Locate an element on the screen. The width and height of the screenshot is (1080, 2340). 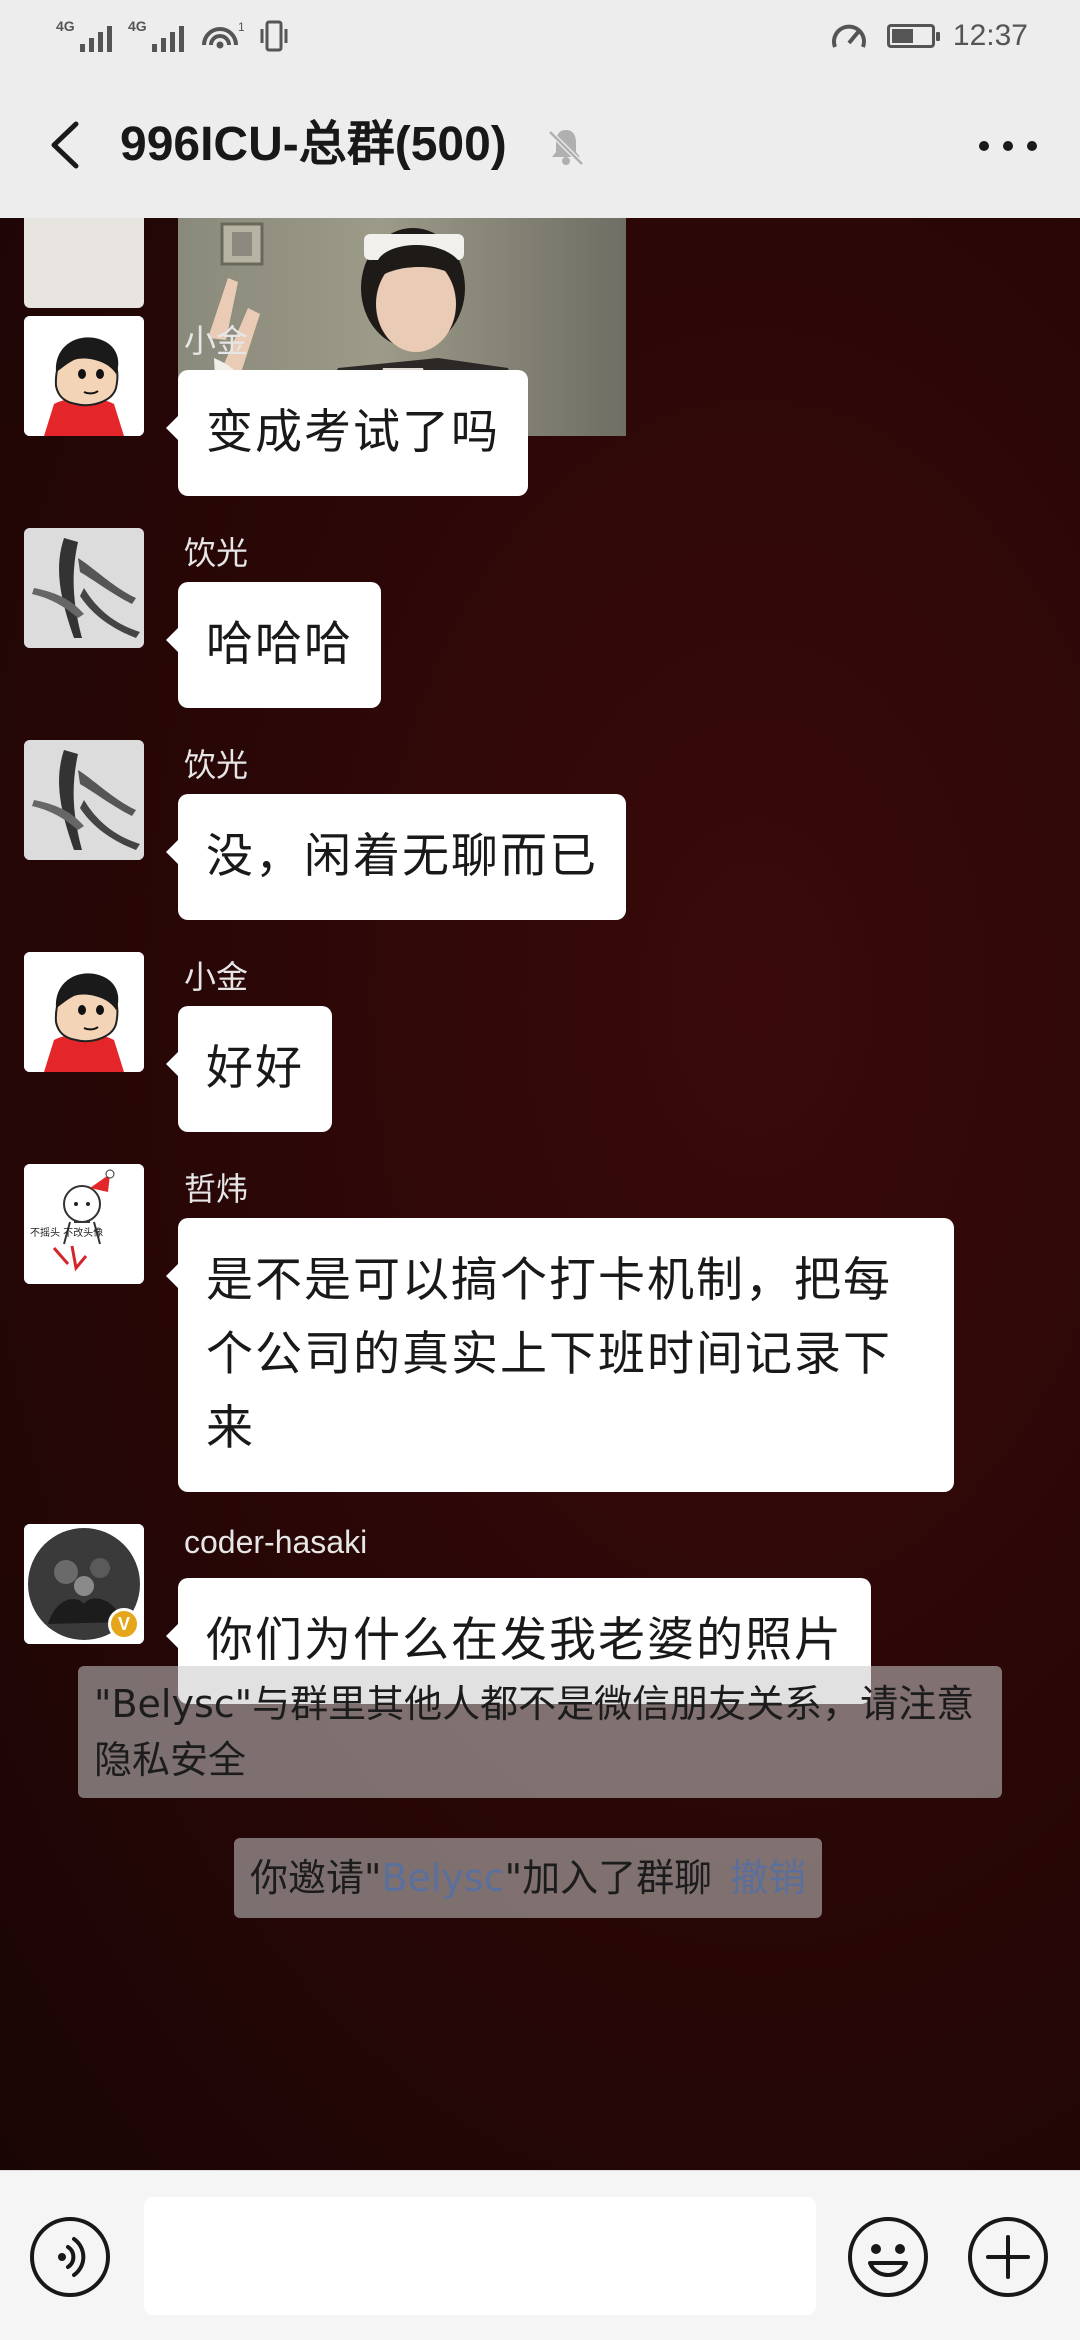
message-bubble: 哈哈哈 is located at coordinates (273, 645).